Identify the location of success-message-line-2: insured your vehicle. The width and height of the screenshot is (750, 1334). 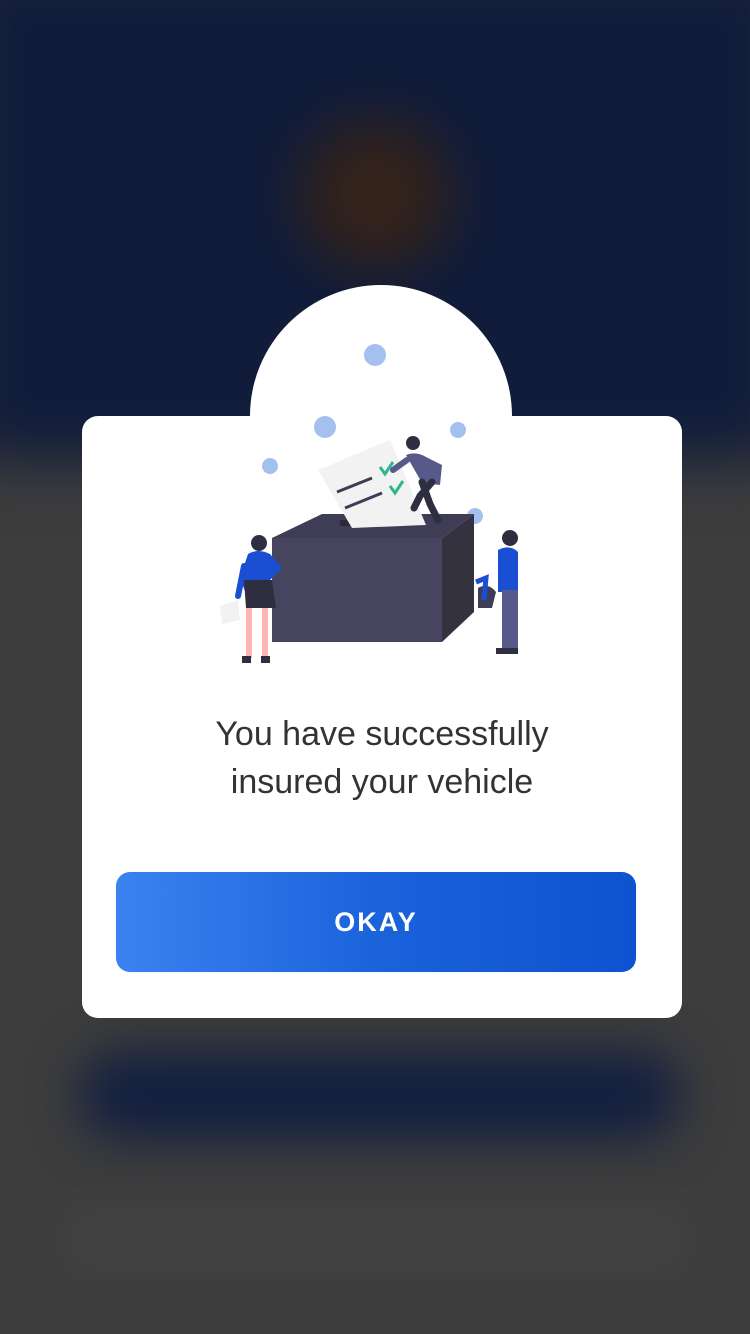
(382, 782).